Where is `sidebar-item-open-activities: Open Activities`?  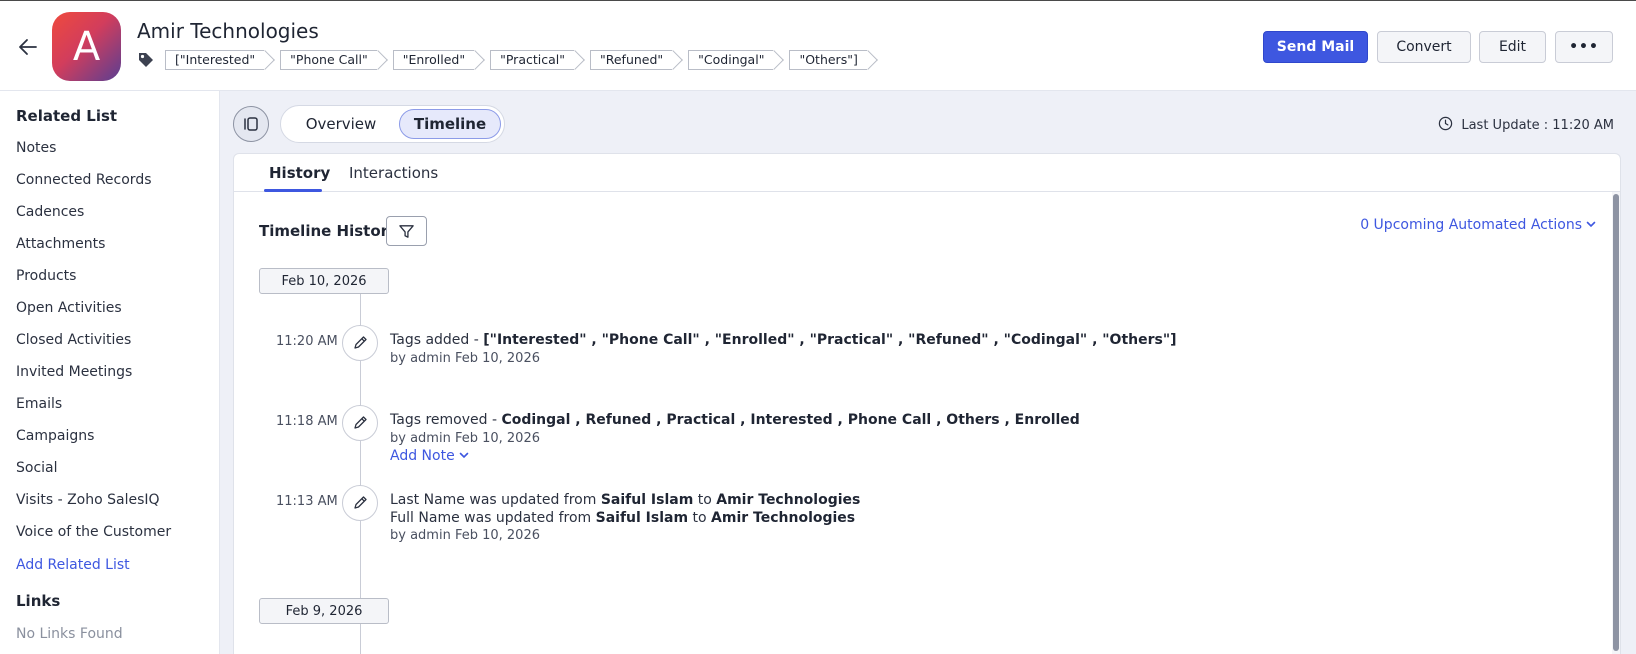
sidebar-item-open-activities: Open Activities is located at coordinates (69, 308).